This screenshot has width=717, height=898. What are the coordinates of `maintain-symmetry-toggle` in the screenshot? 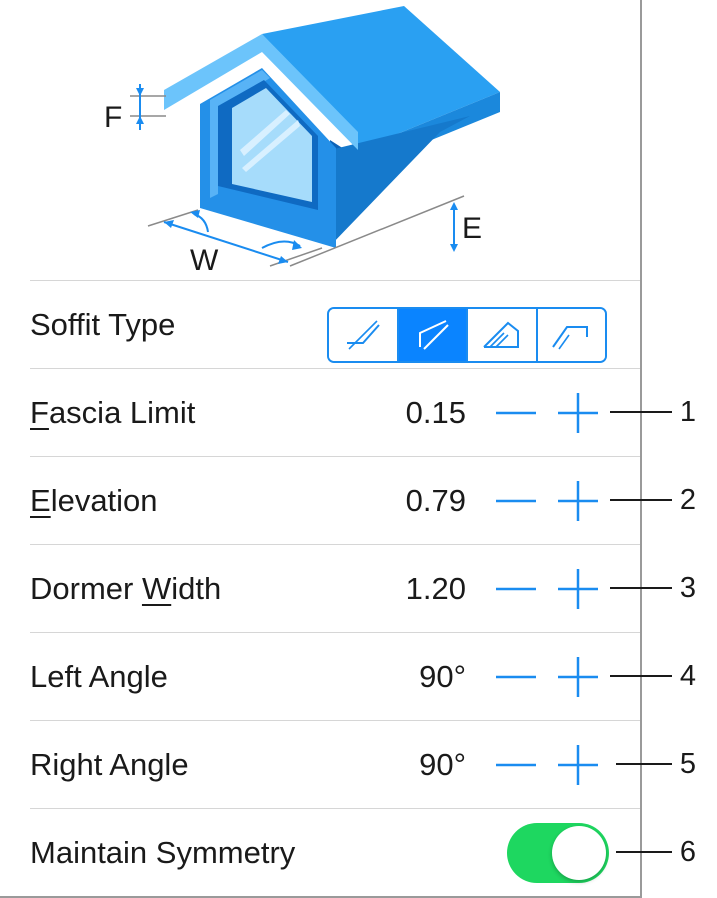 It's located at (558, 853).